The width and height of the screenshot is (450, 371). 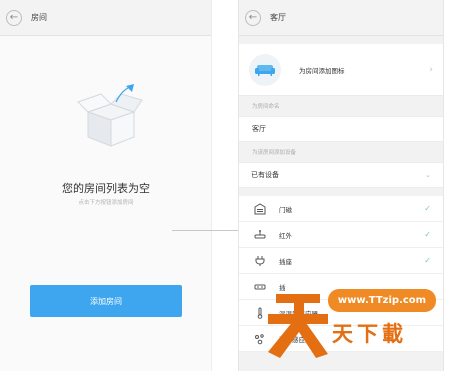 What do you see at coordinates (265, 175) in the screenshot?
I see `existing-devices-label: 已有设备` at bounding box center [265, 175].